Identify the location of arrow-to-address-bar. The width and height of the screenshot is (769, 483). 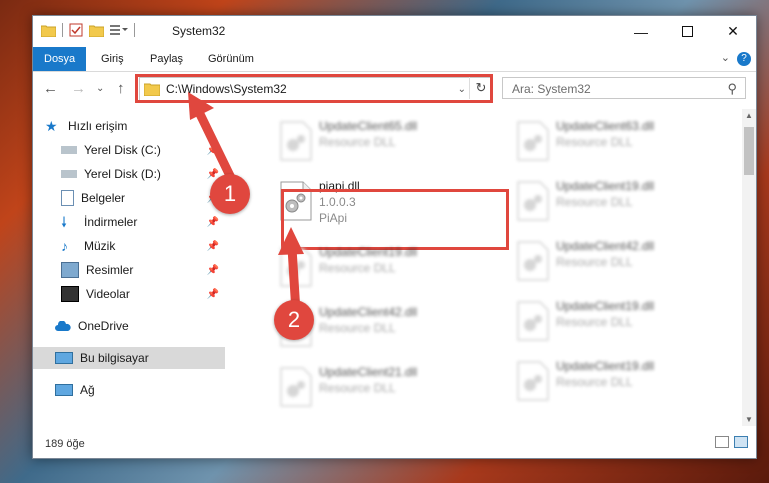
(213, 140).